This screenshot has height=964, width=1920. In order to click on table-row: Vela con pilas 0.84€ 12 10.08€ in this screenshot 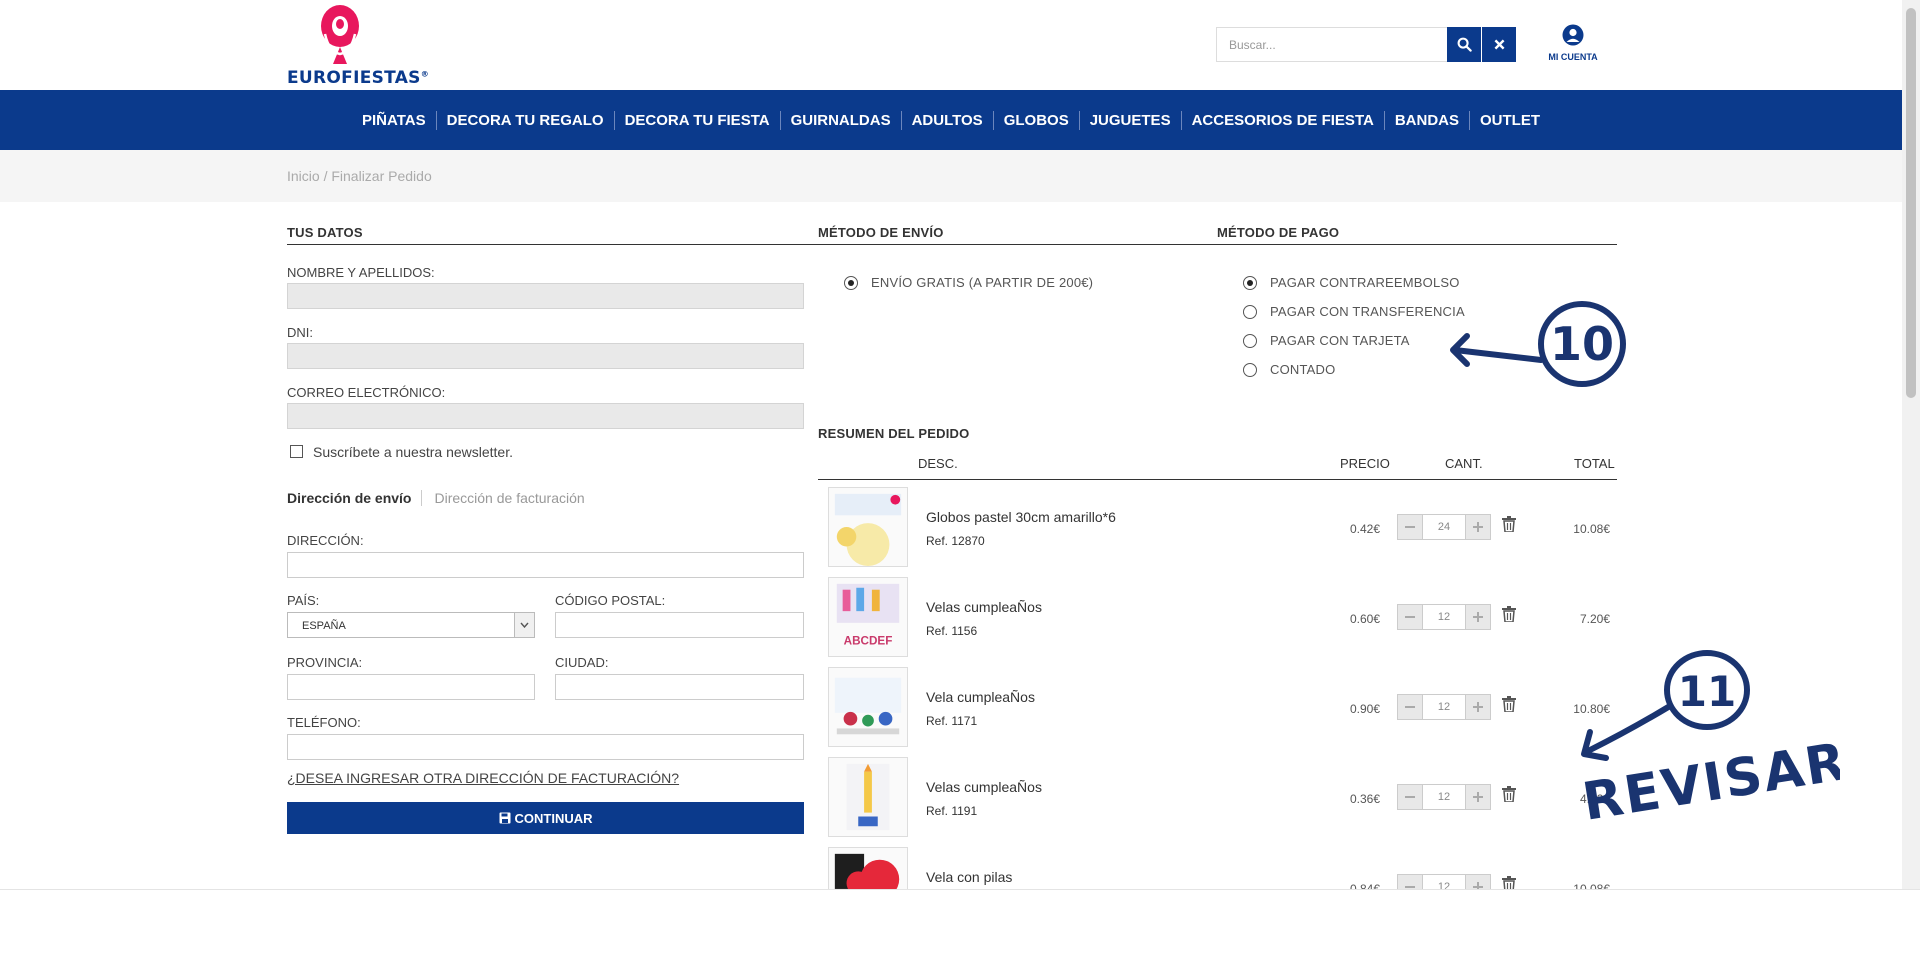, I will do `click(1218, 868)`.